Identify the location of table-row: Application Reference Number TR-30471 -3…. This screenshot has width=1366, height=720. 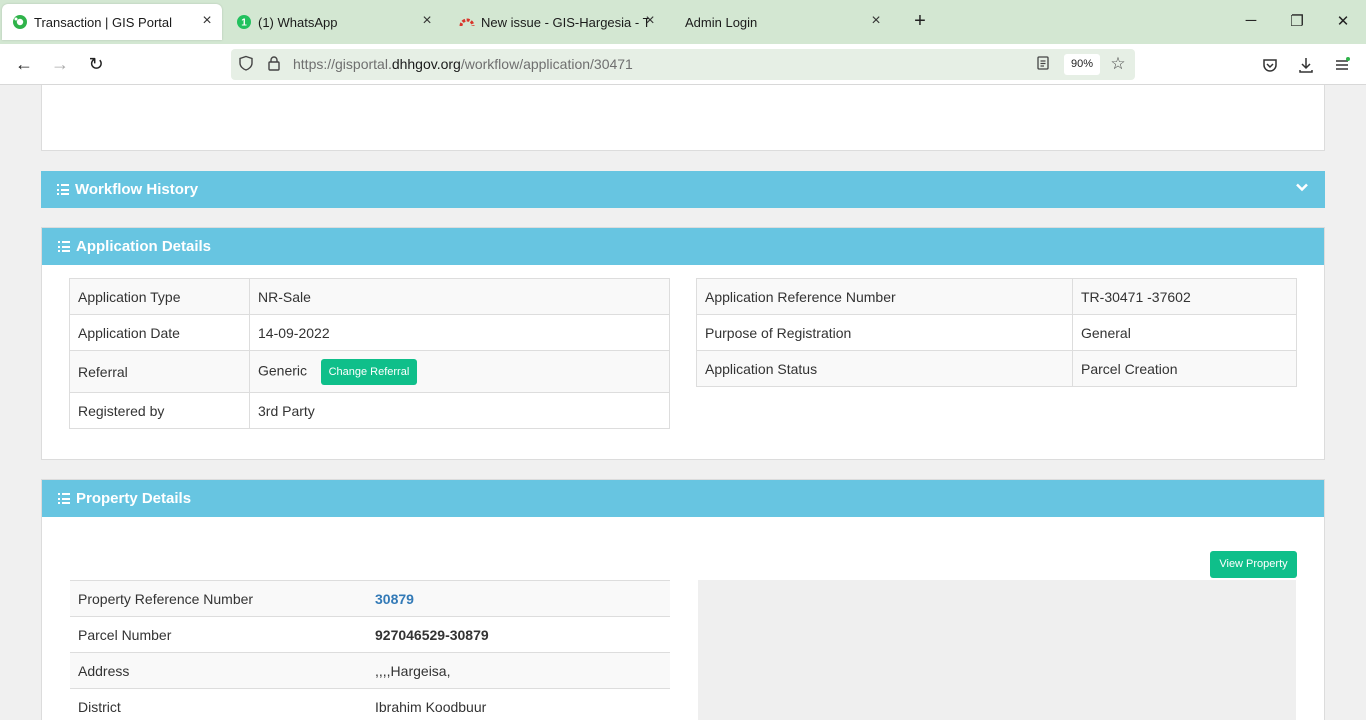
(996, 296).